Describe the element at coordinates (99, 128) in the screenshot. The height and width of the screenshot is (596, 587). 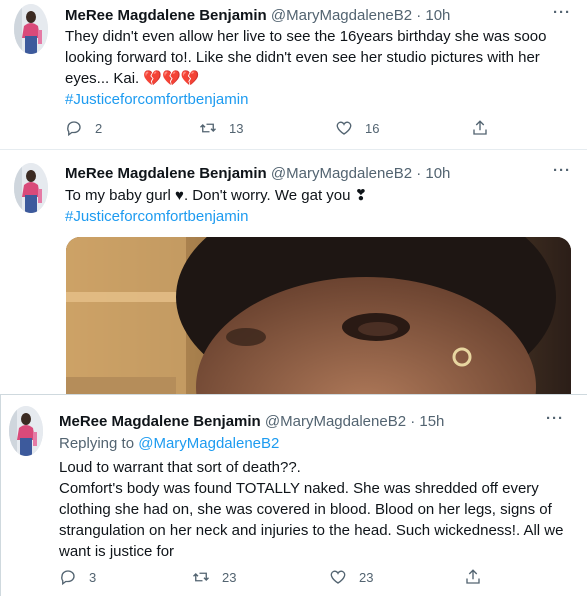
I see `reply-count: 2` at that location.